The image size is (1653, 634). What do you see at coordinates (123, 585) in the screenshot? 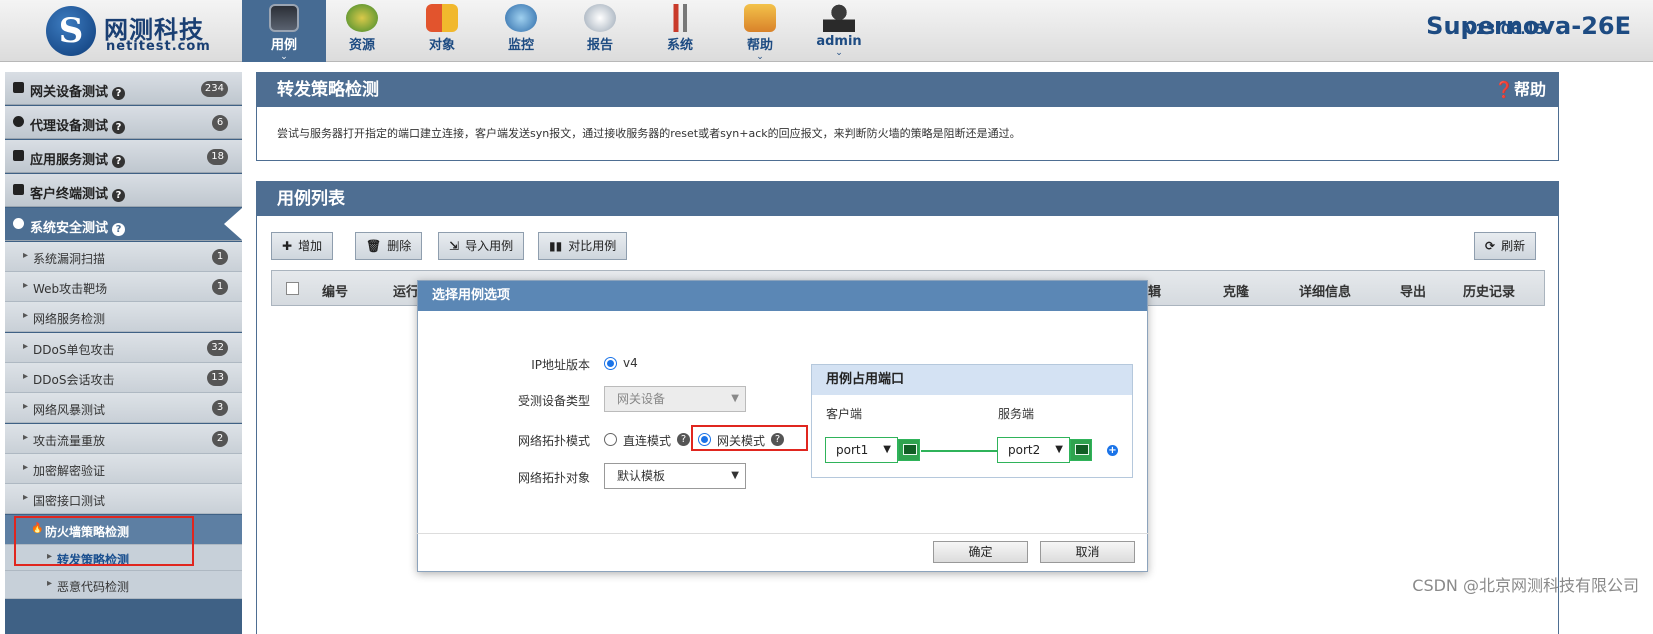
I see `sidebar-subitem-malware: 恶意代码检测` at bounding box center [123, 585].